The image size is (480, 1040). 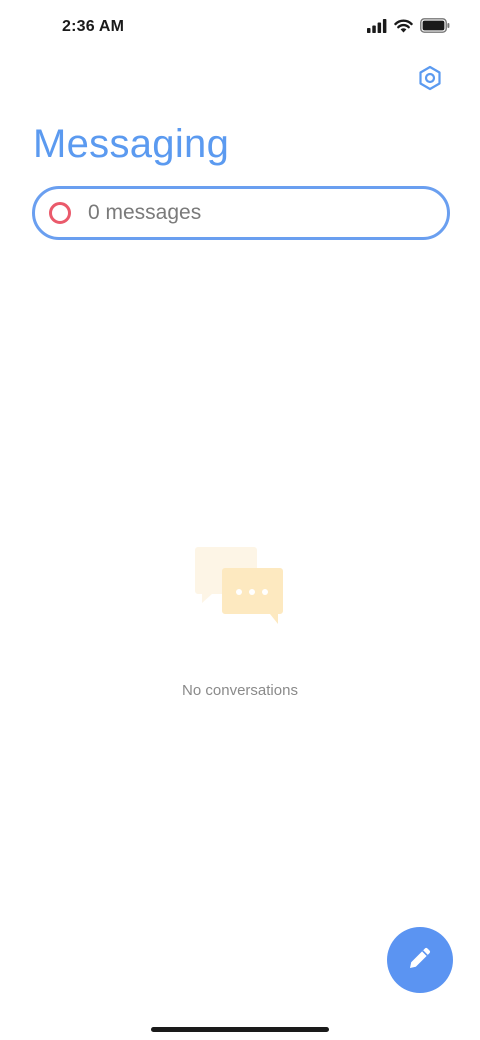 I want to click on settings-button, so click(x=430, y=80).